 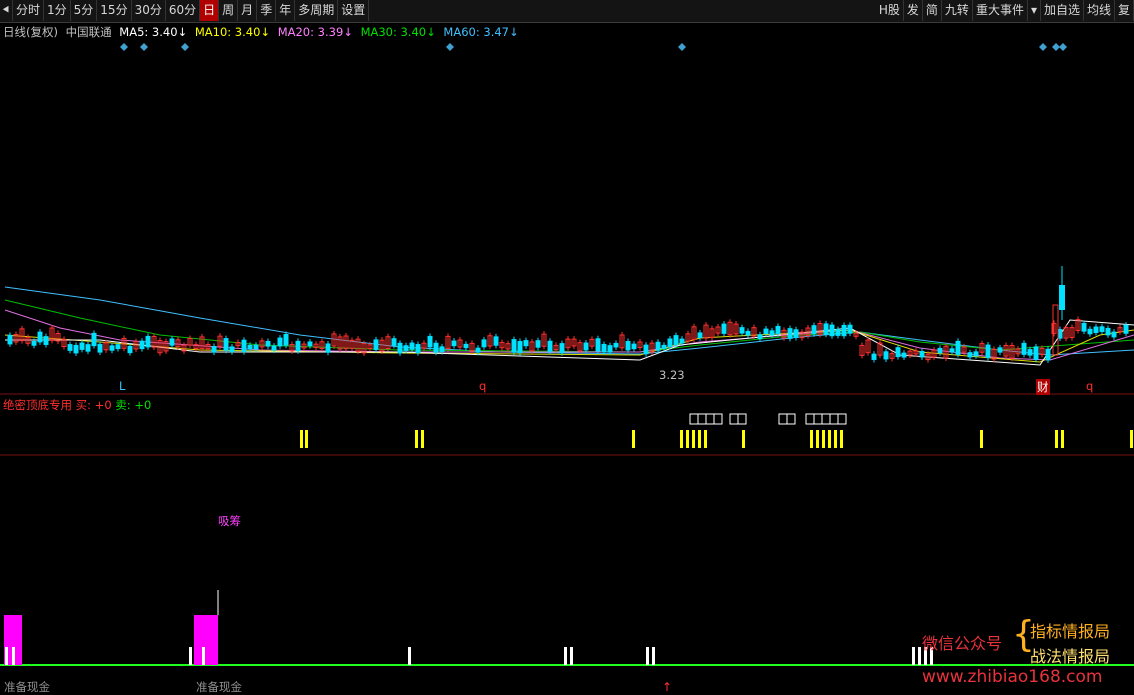 What do you see at coordinates (1070, 656) in the screenshot?
I see `watermark-name2: 战法情报局` at bounding box center [1070, 656].